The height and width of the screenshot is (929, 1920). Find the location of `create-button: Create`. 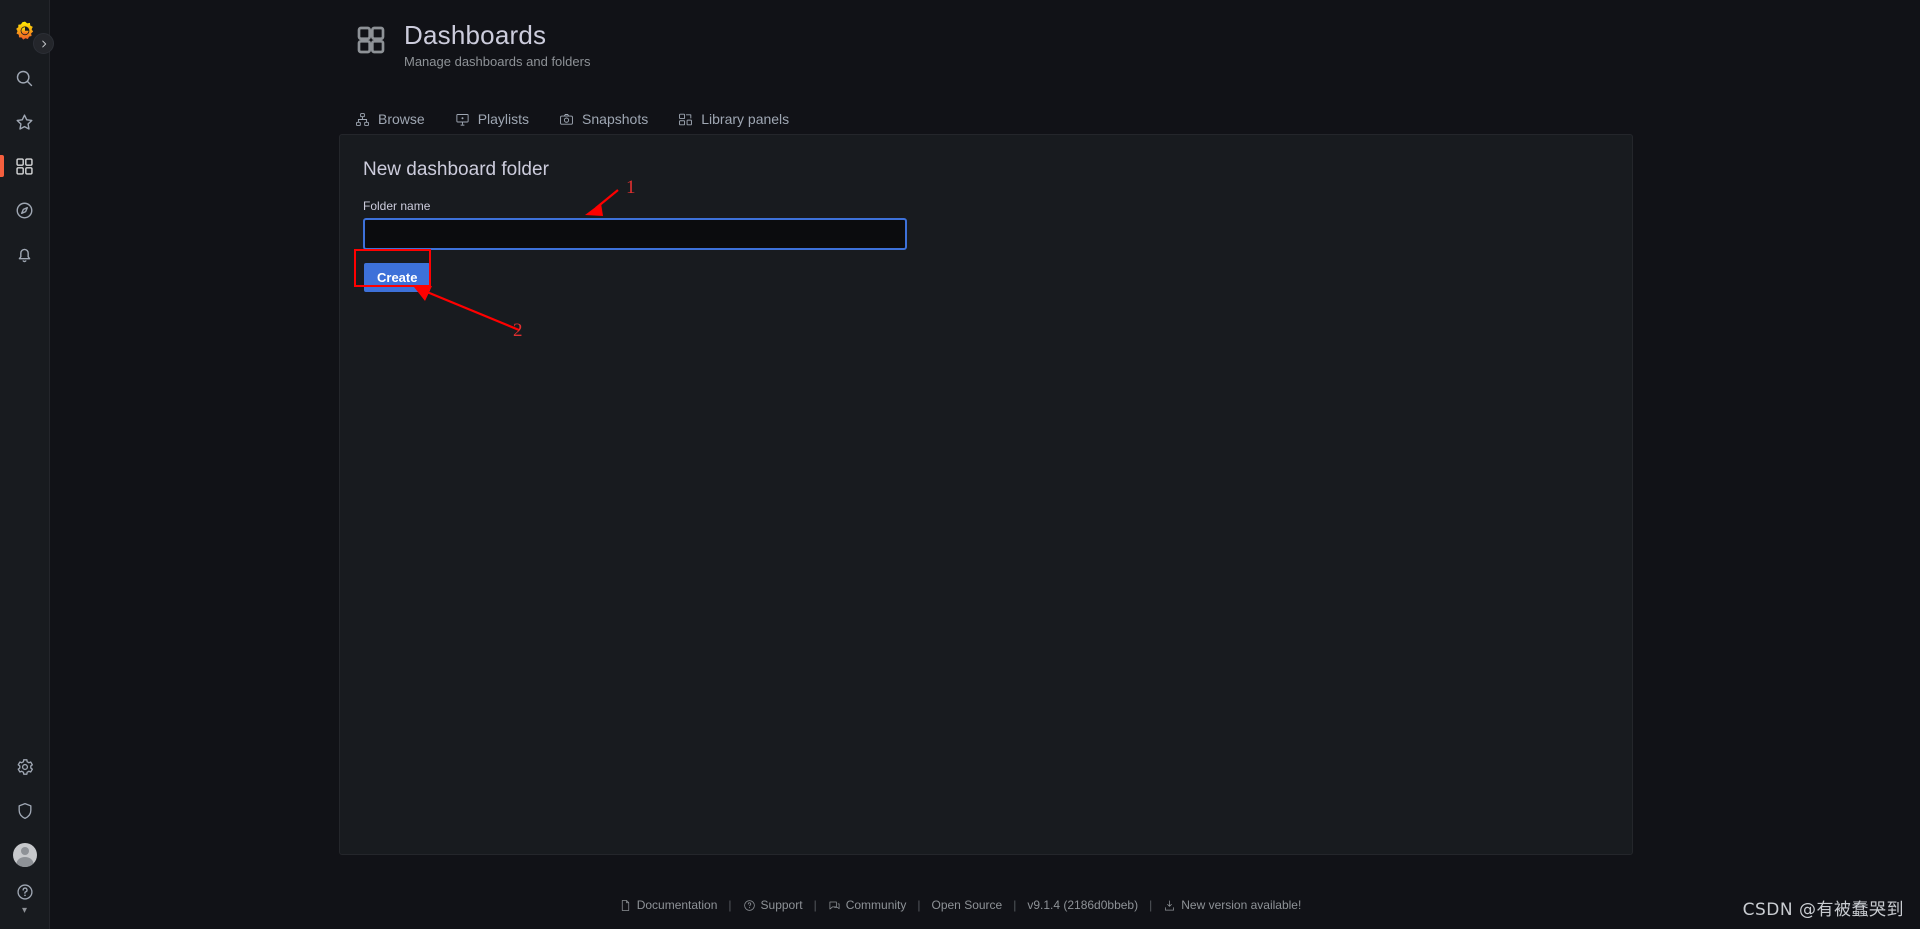

create-button: Create is located at coordinates (397, 277).